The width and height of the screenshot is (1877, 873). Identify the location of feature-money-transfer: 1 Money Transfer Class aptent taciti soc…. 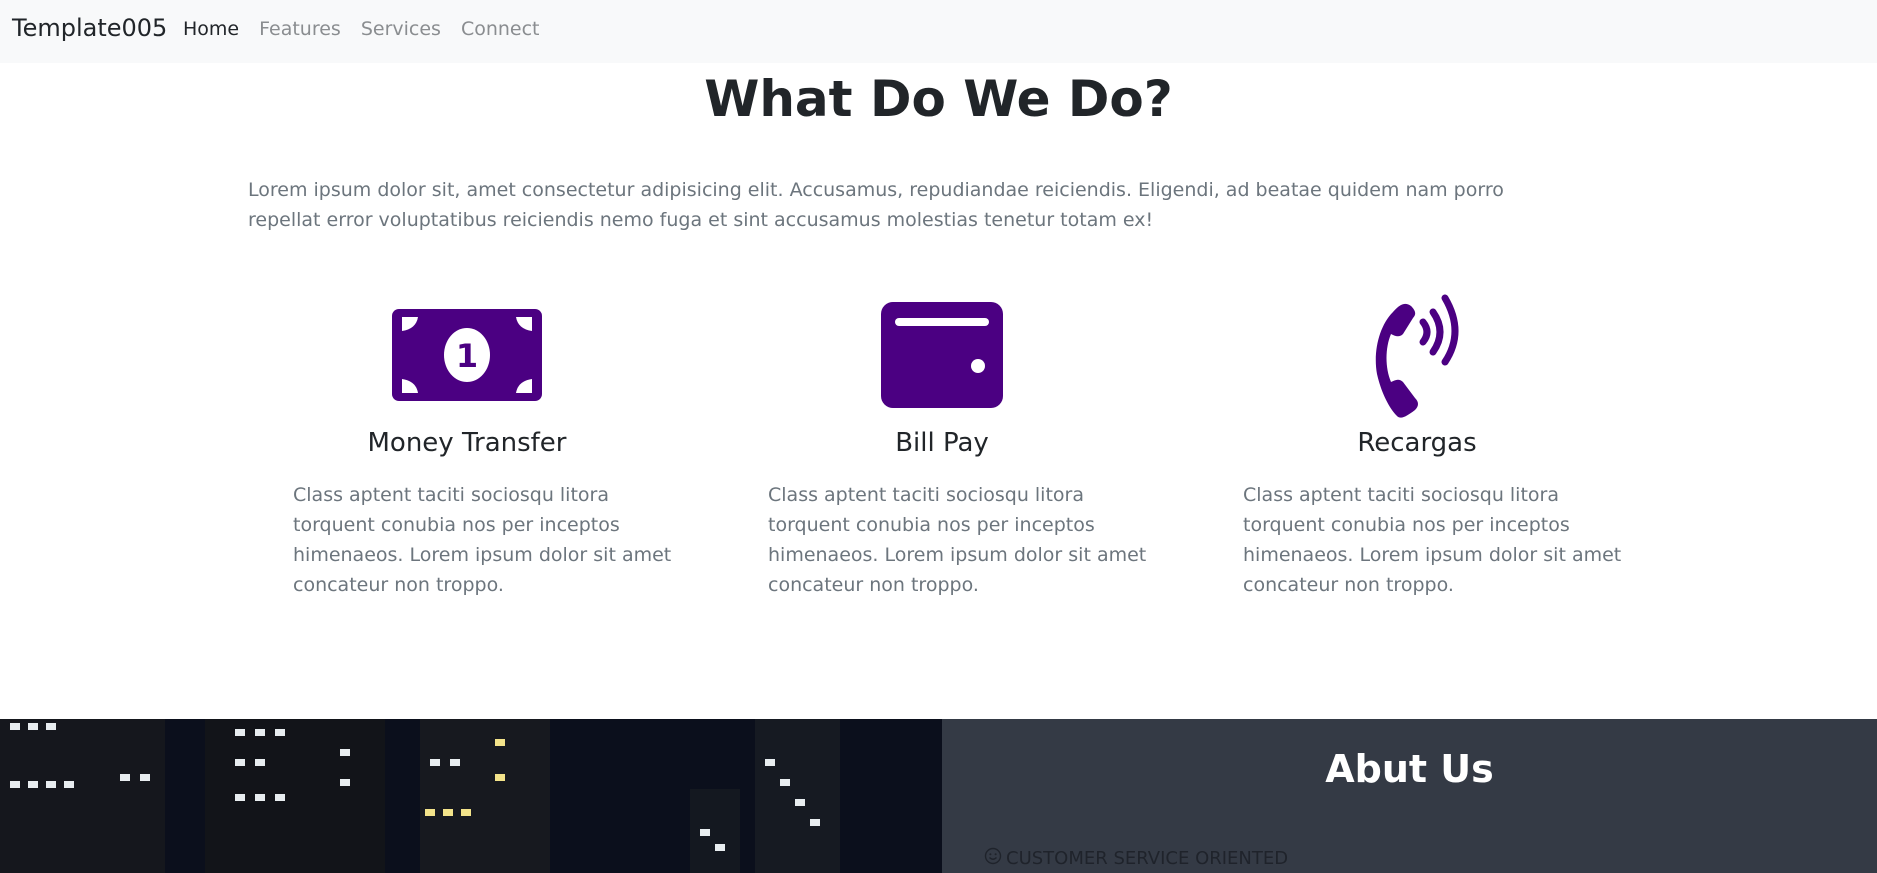
(469, 445).